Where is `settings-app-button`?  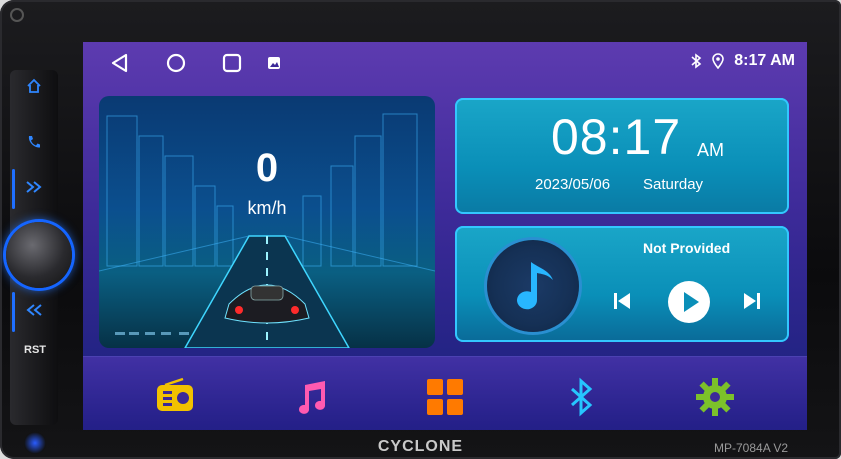 settings-app-button is located at coordinates (715, 397).